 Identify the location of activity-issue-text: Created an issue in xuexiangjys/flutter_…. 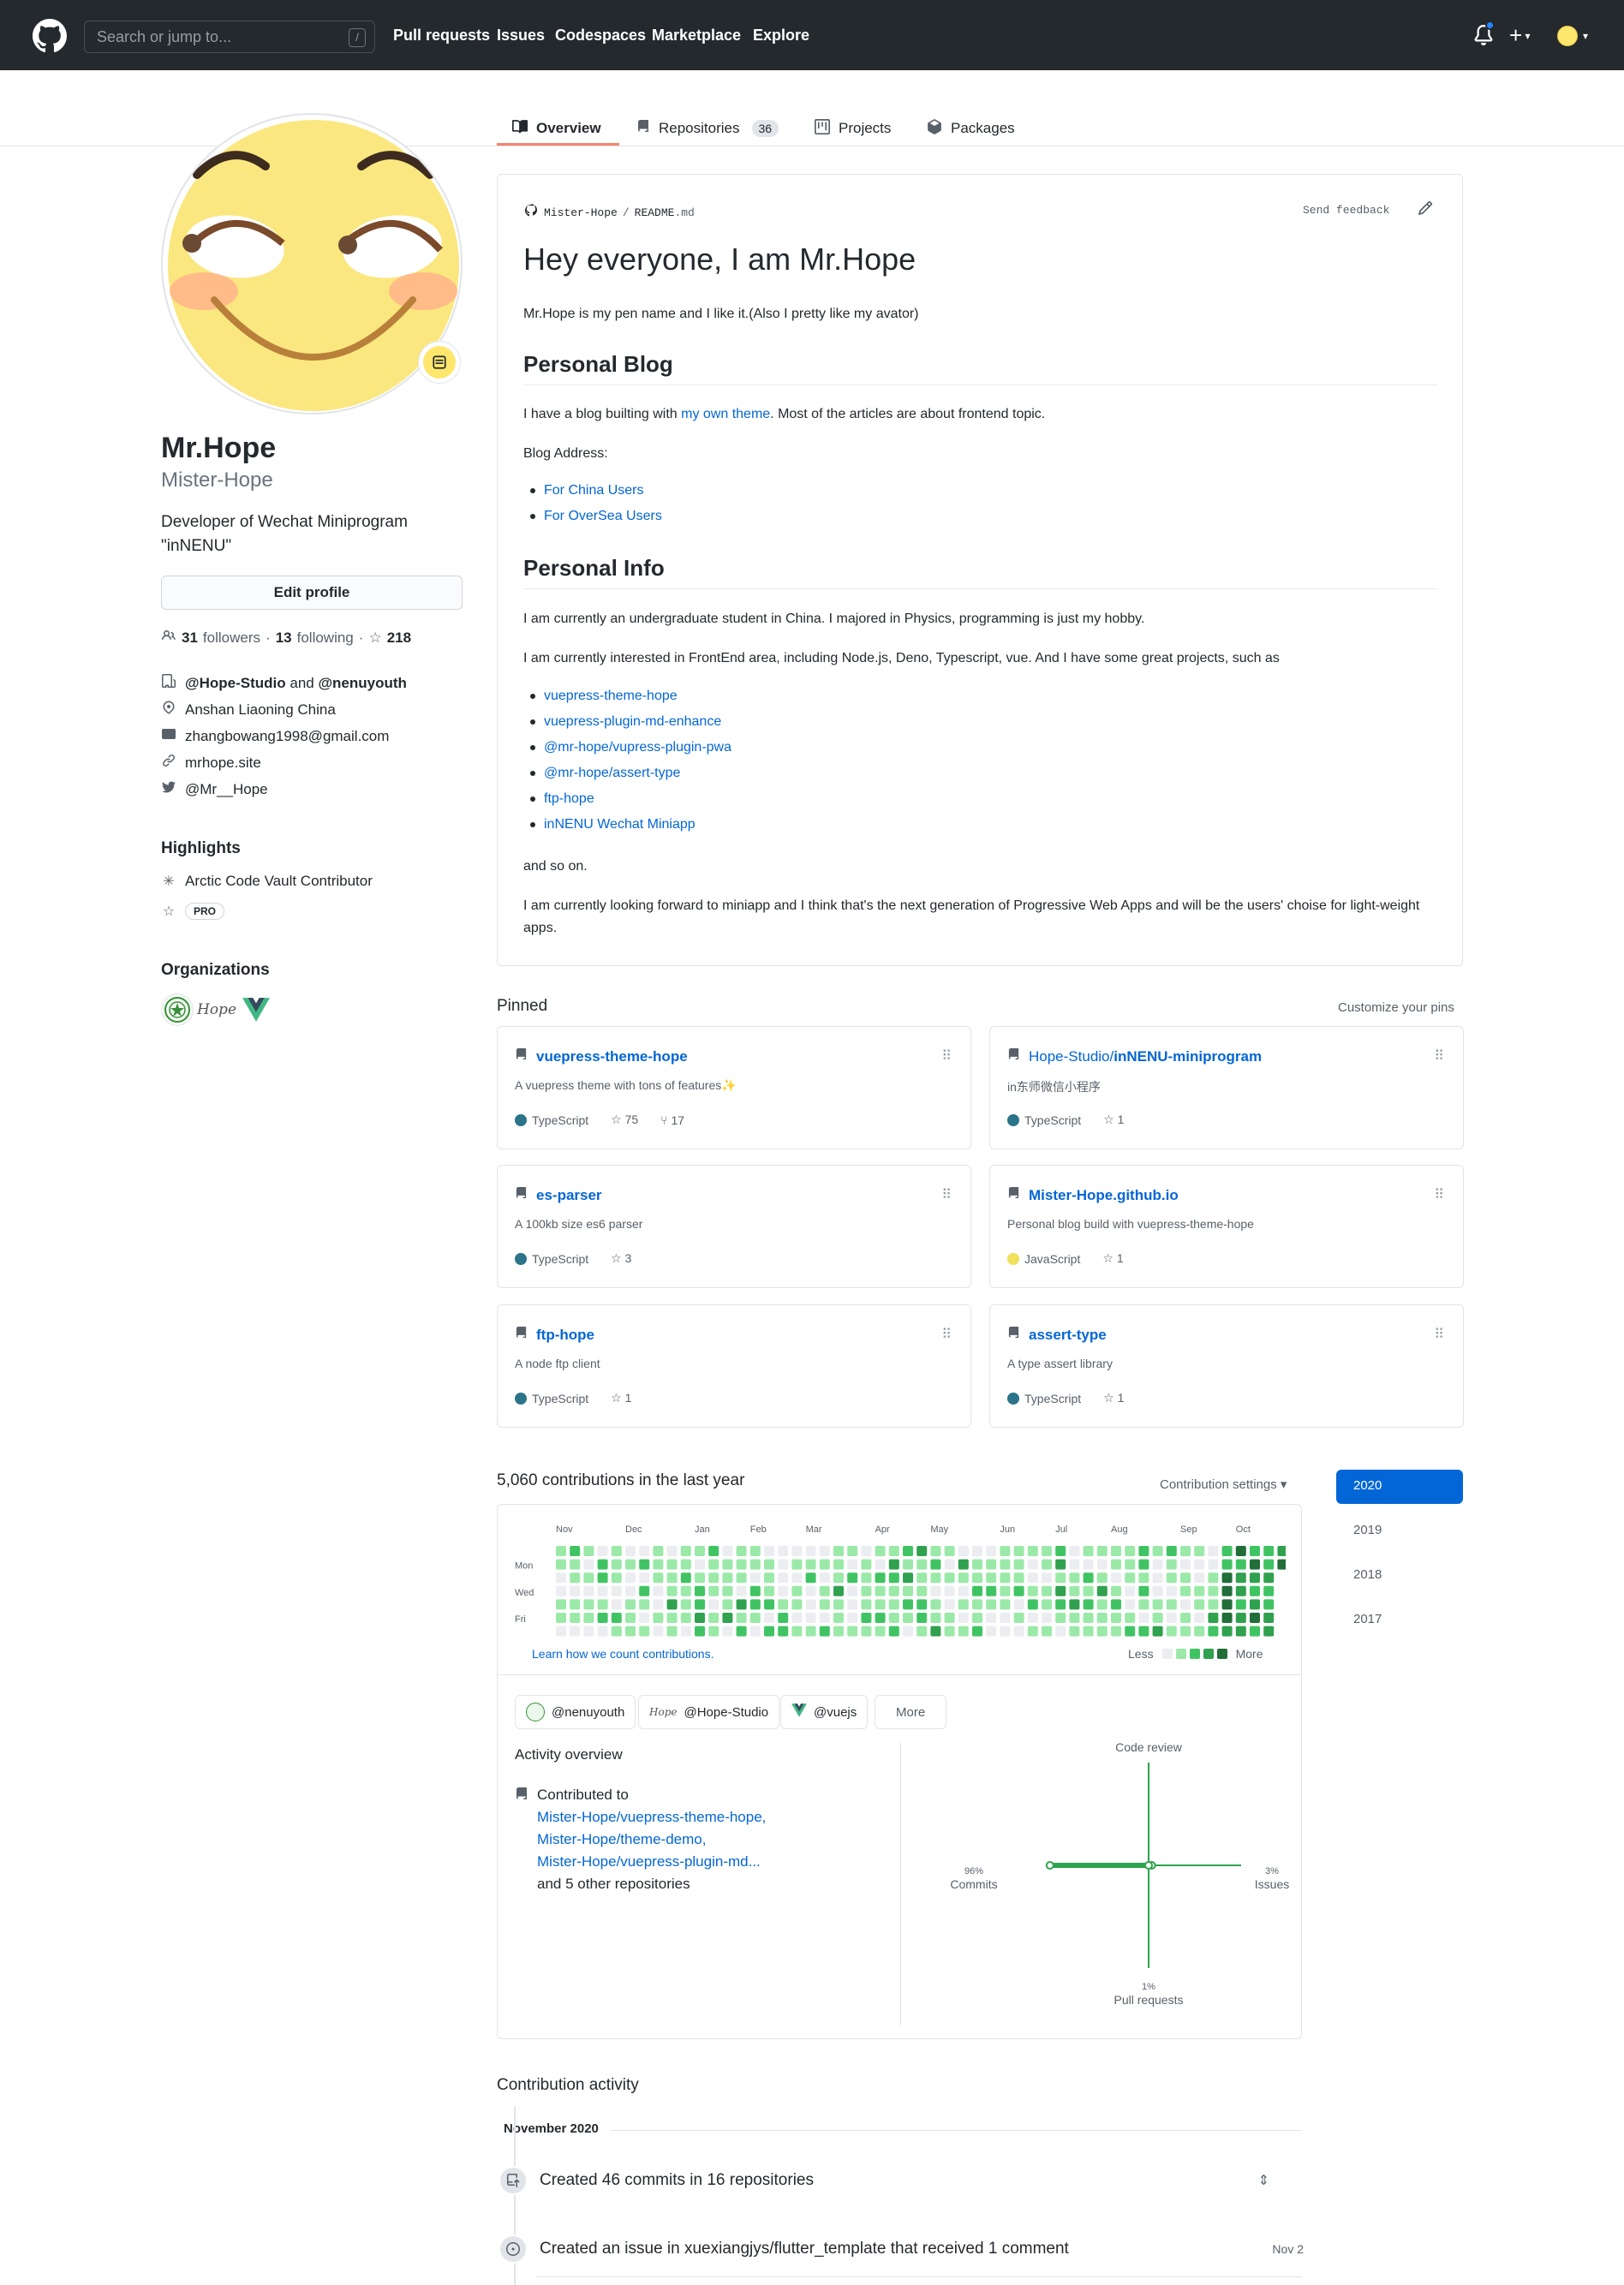
(804, 2249).